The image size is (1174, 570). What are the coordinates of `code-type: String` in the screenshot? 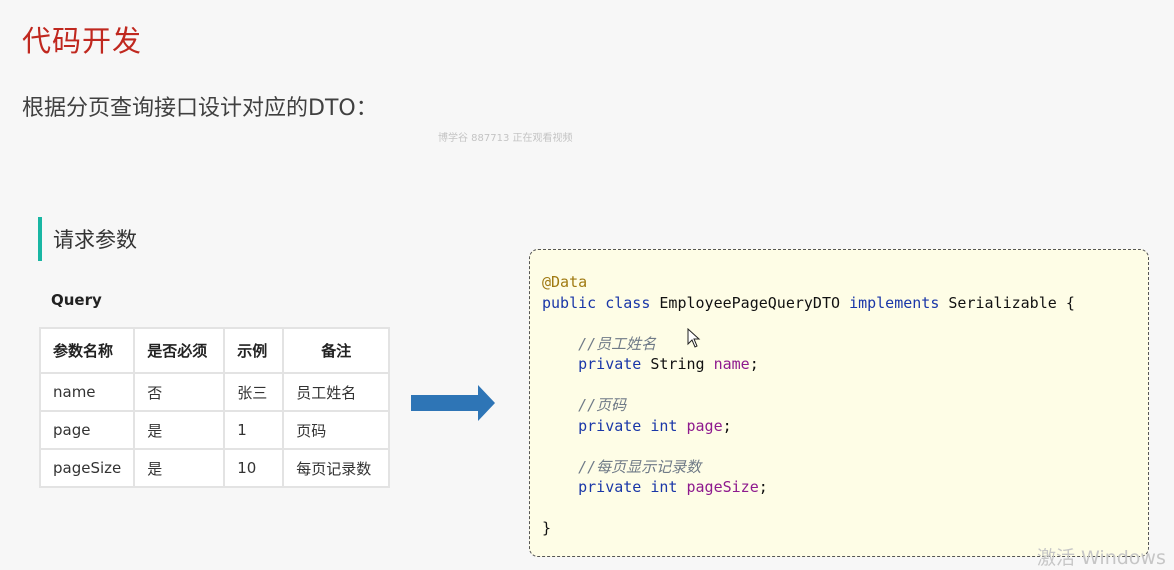 It's located at (677, 364).